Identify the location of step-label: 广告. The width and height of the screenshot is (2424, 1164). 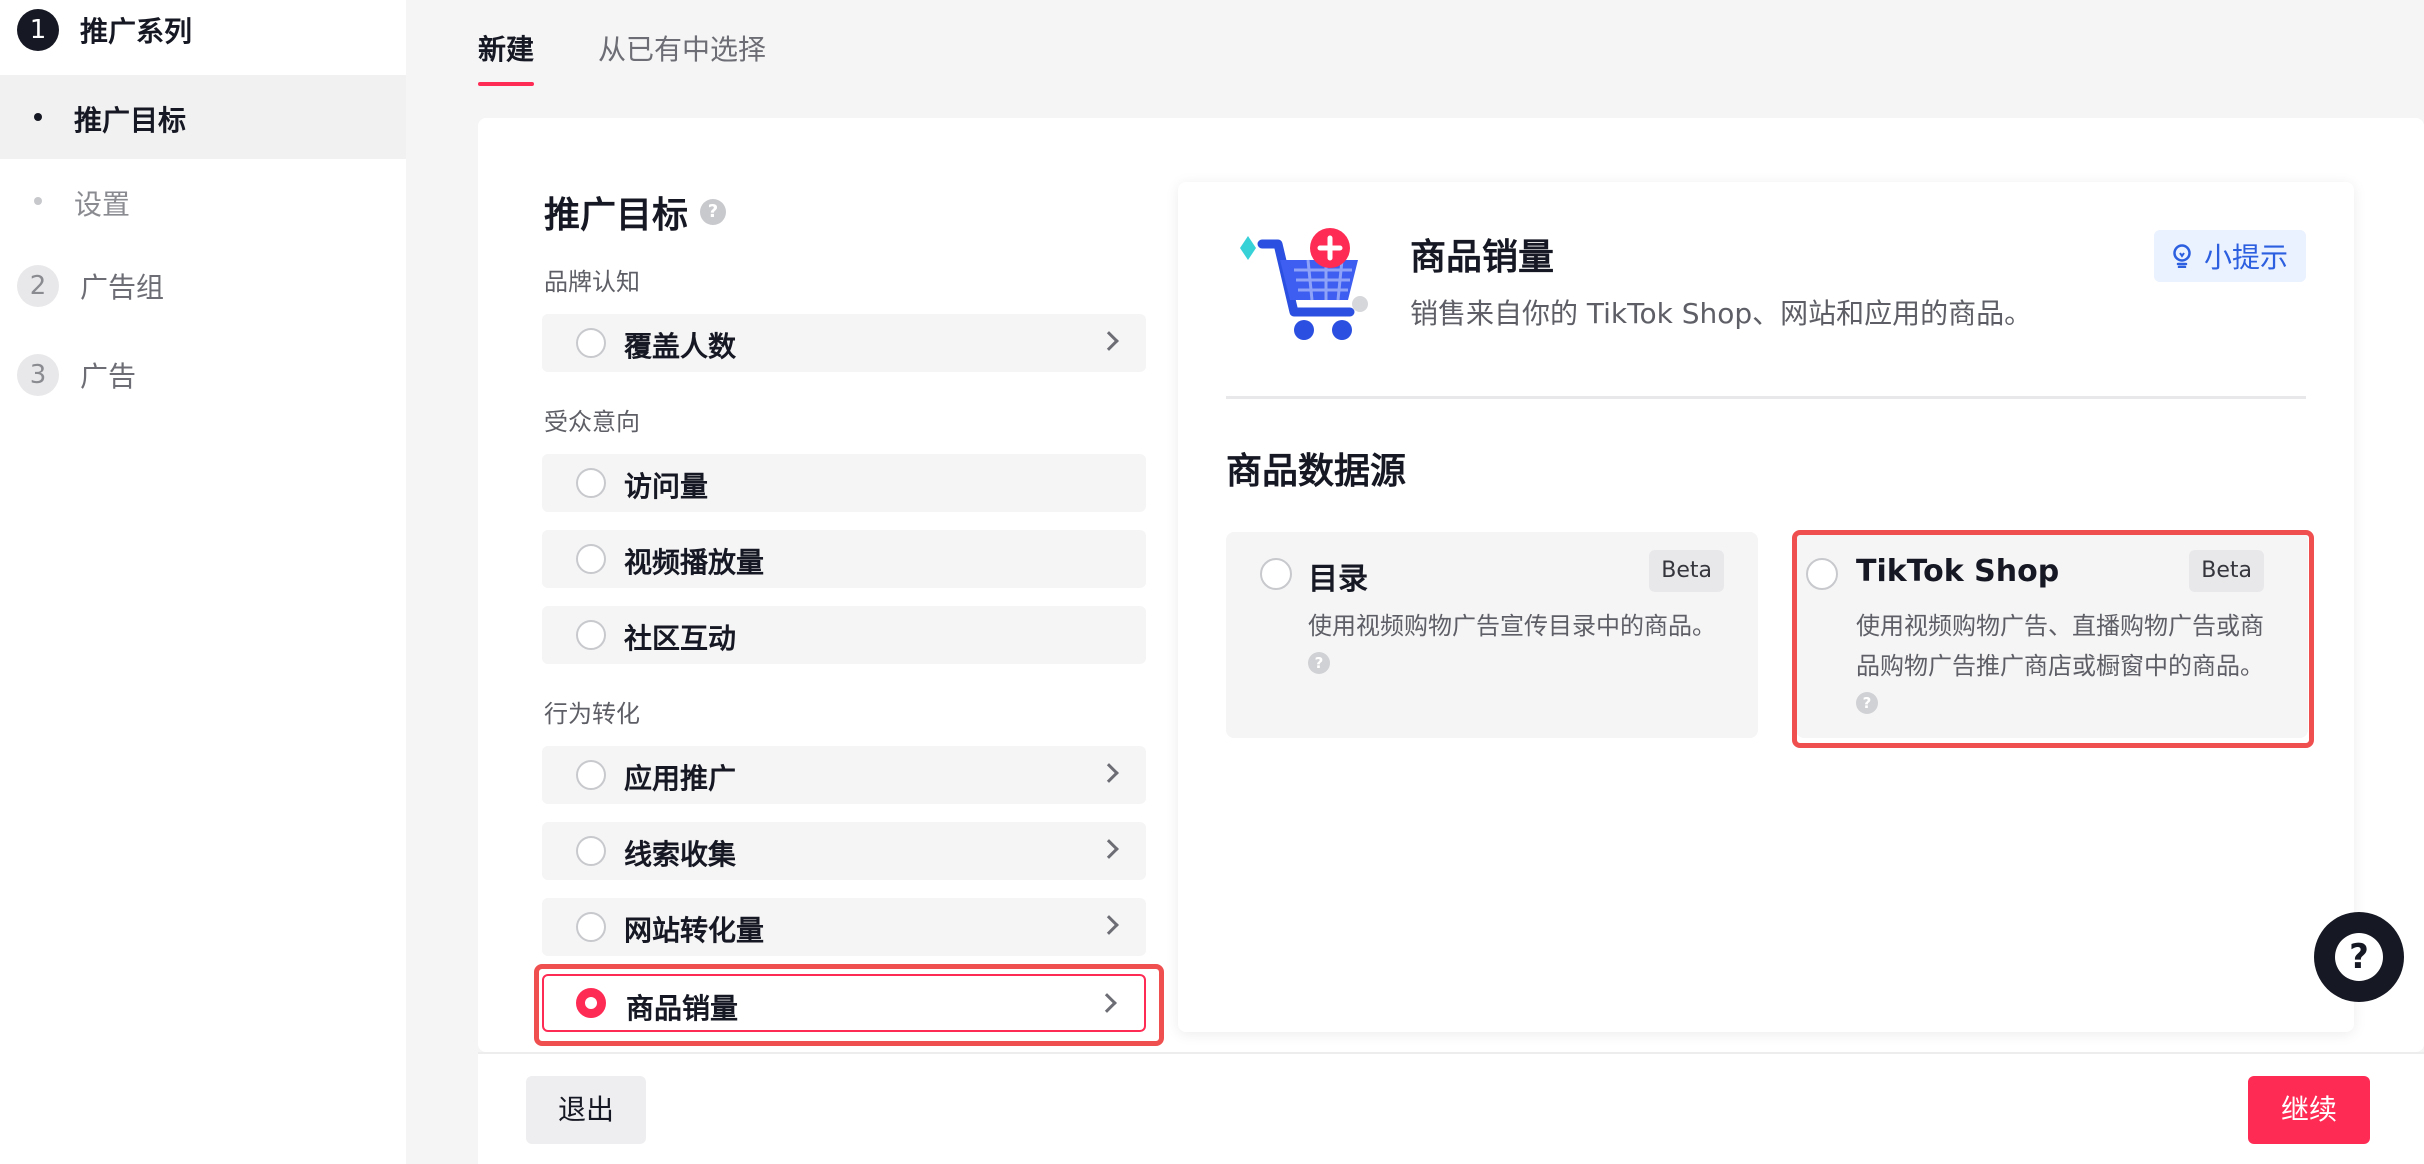
(108, 376).